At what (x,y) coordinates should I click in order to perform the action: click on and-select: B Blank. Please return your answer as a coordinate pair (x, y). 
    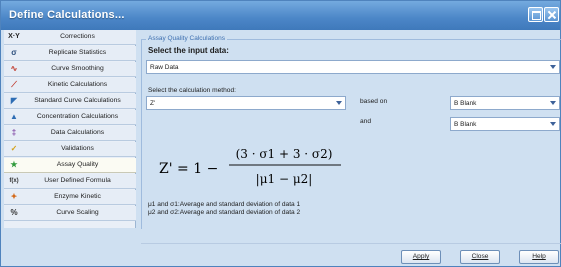
    Looking at the image, I should click on (505, 124).